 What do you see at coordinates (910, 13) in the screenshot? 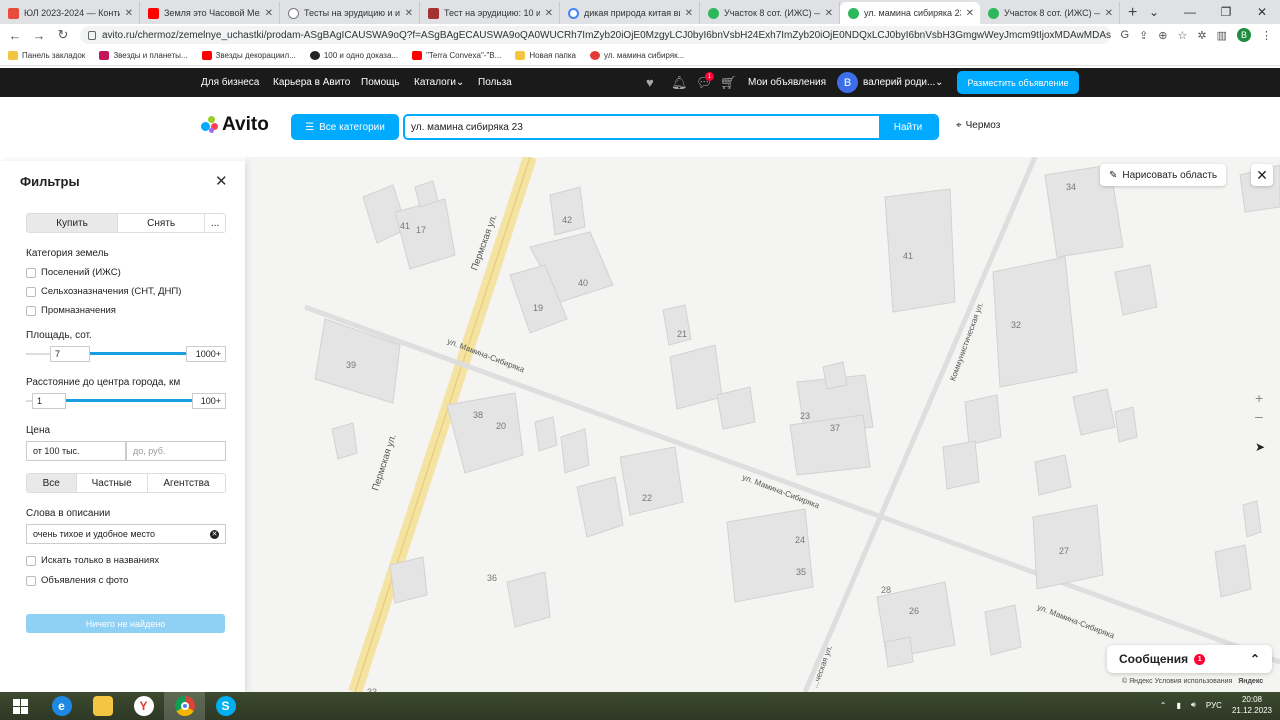
I see `browser-tab-active: ул. мамина сибиряка 23 –✕` at bounding box center [910, 13].